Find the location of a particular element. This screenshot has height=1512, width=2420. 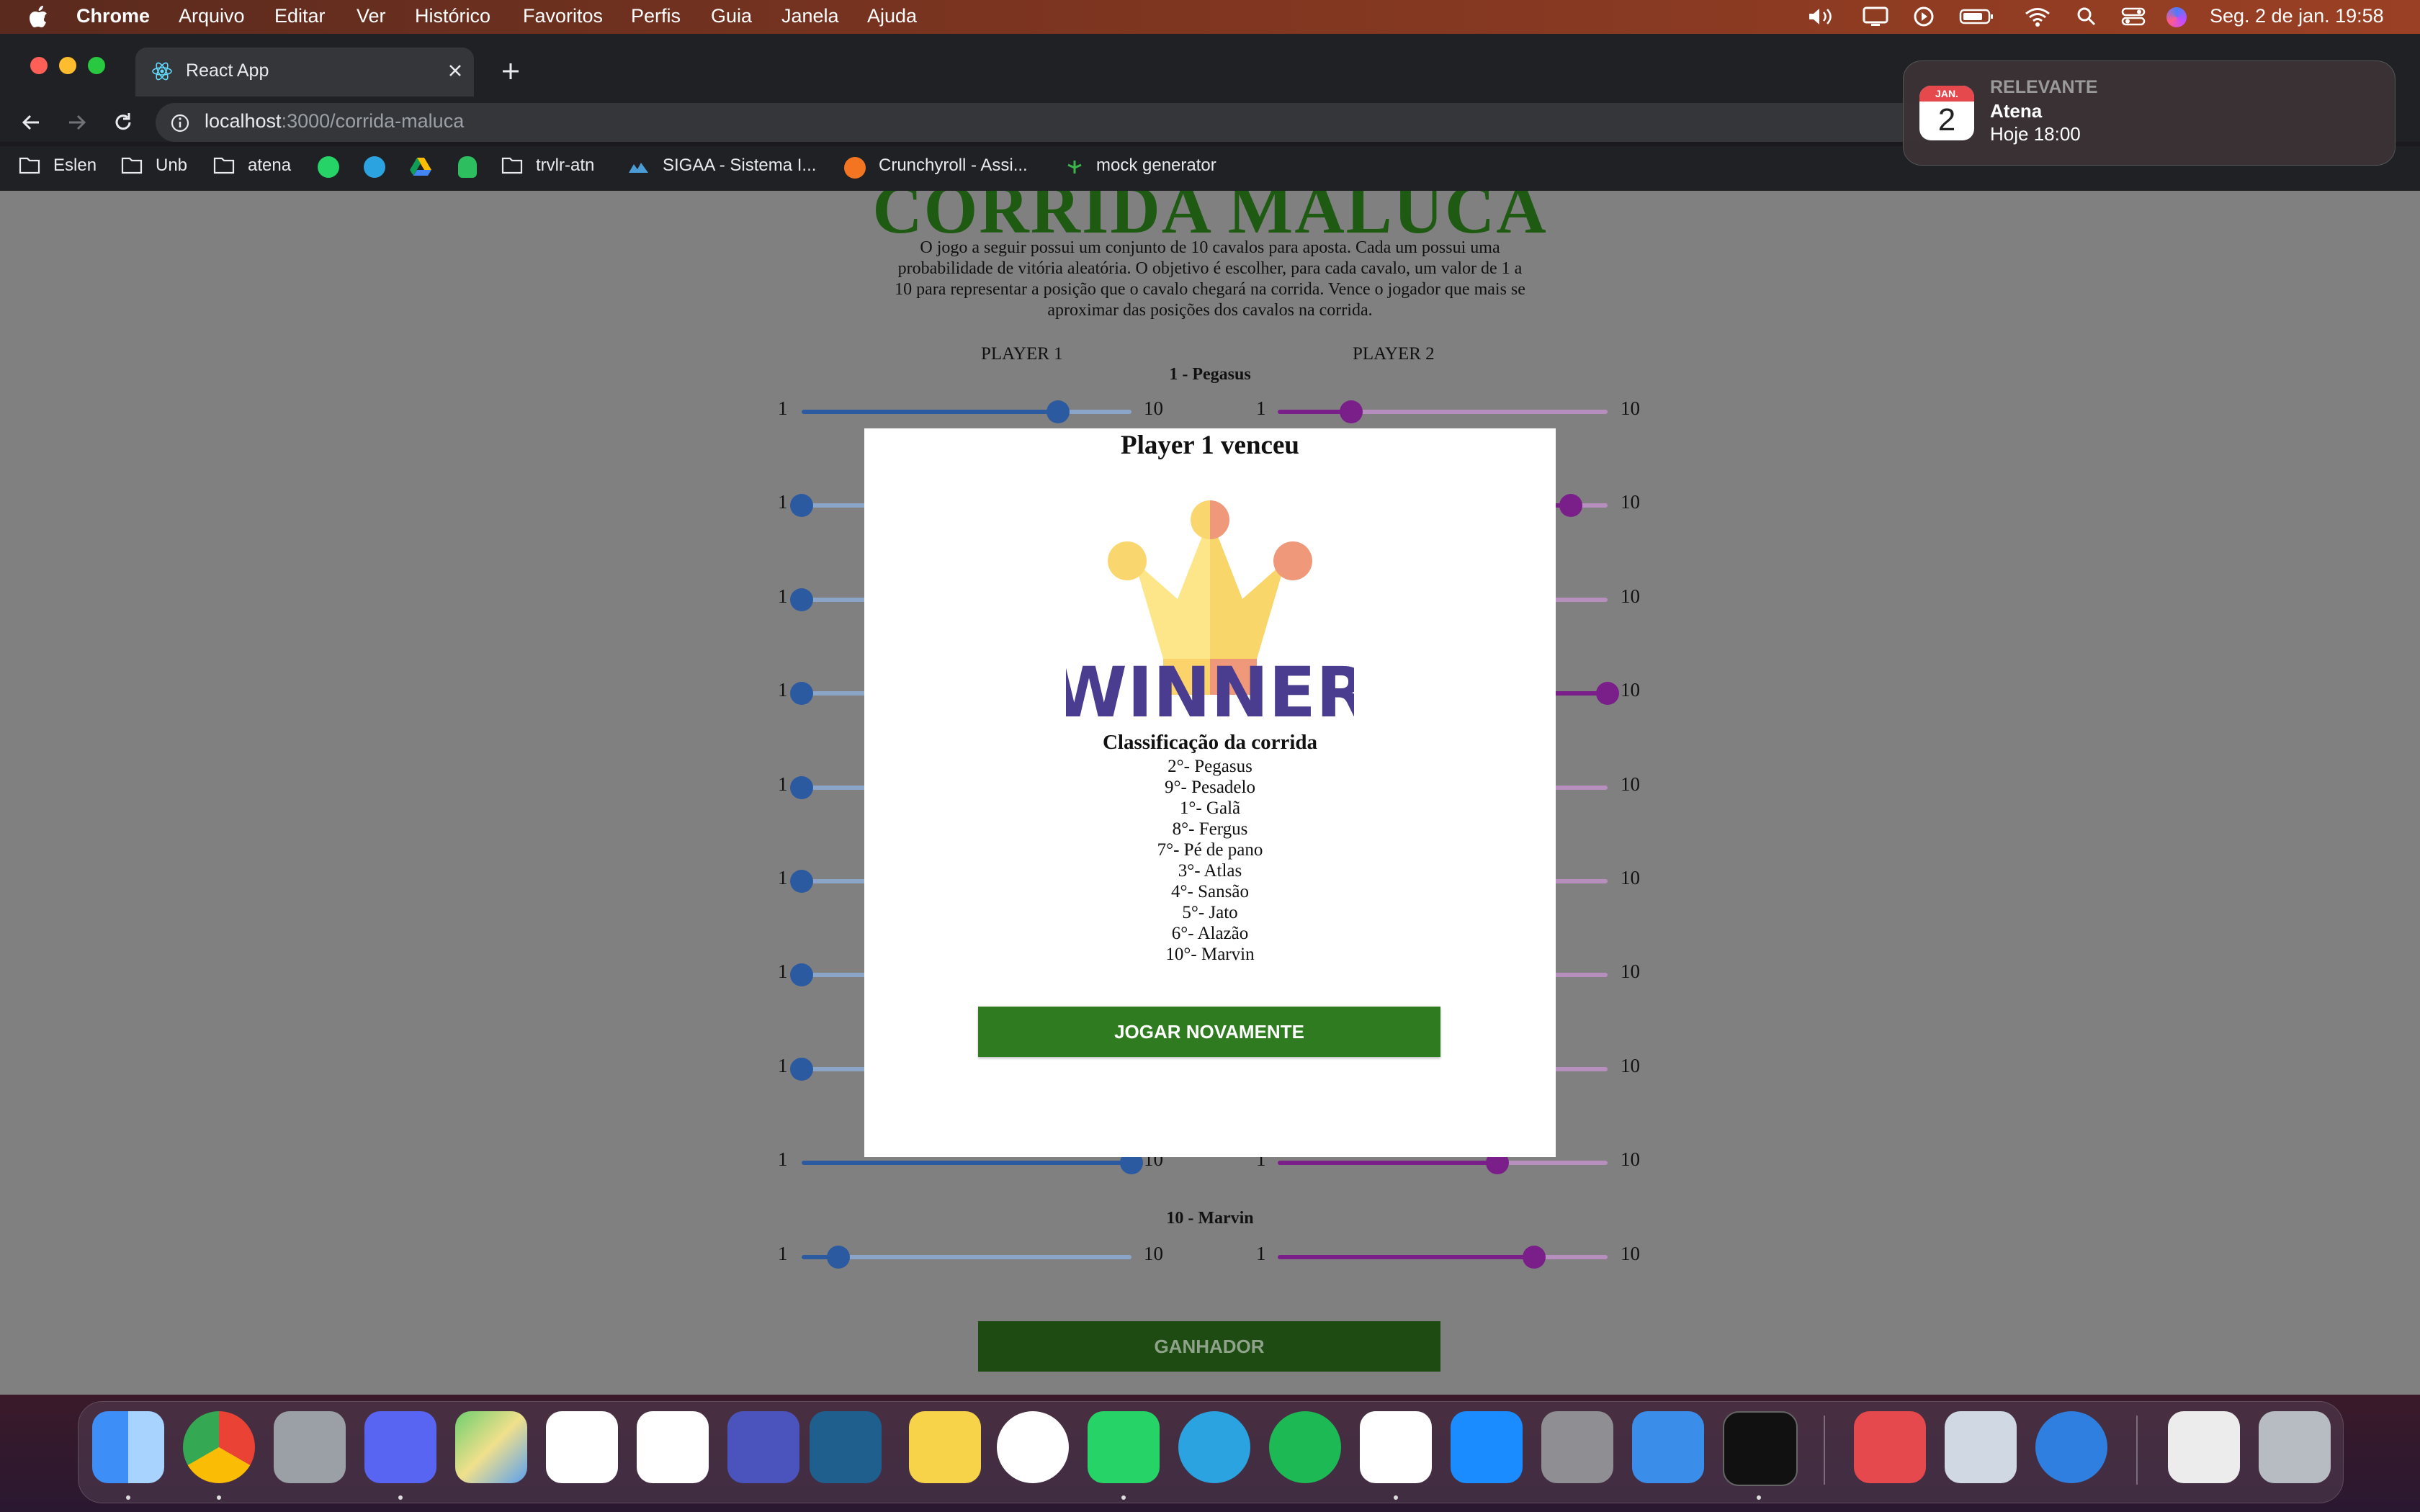

telegram-icon is located at coordinates (1214, 1447).